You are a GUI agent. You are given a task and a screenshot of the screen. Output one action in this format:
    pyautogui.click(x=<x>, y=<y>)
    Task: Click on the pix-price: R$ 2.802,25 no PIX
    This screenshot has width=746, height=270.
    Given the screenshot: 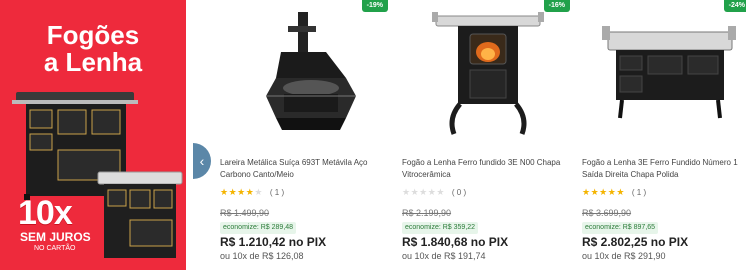 What is the action you would take?
    pyautogui.click(x=635, y=242)
    